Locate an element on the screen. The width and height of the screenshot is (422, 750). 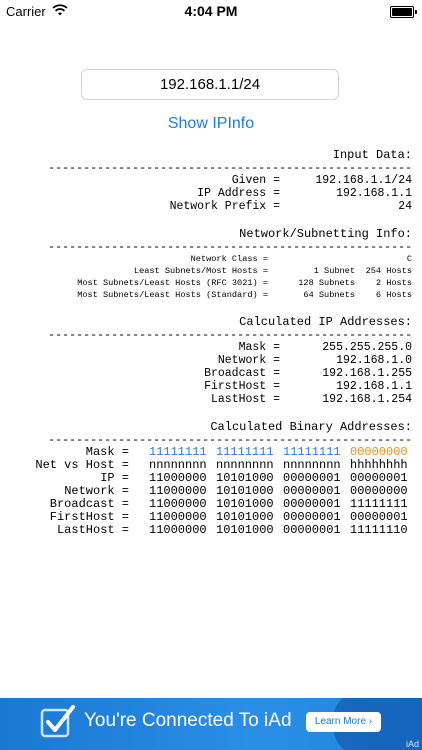
iad-banner: You're Connected To iAd Learn More › iAd is located at coordinates (211, 724).